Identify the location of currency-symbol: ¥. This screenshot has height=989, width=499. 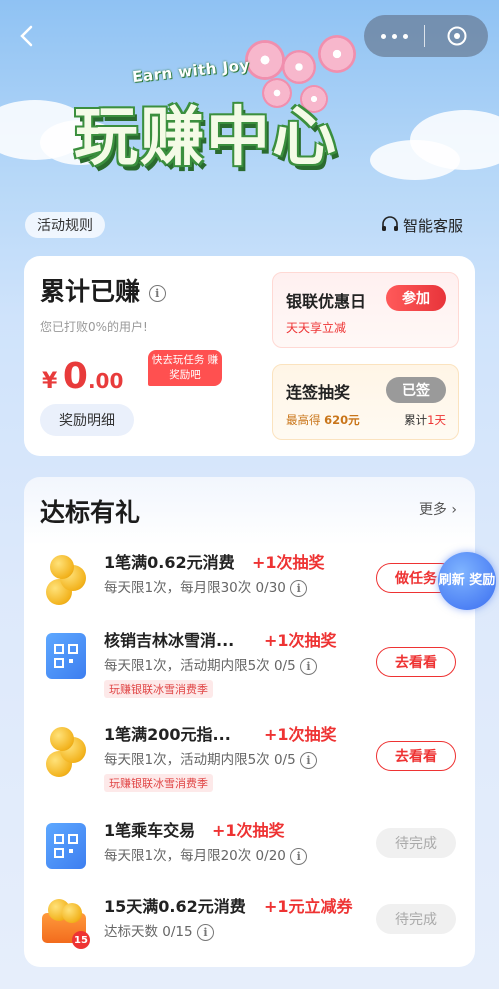
(50, 381).